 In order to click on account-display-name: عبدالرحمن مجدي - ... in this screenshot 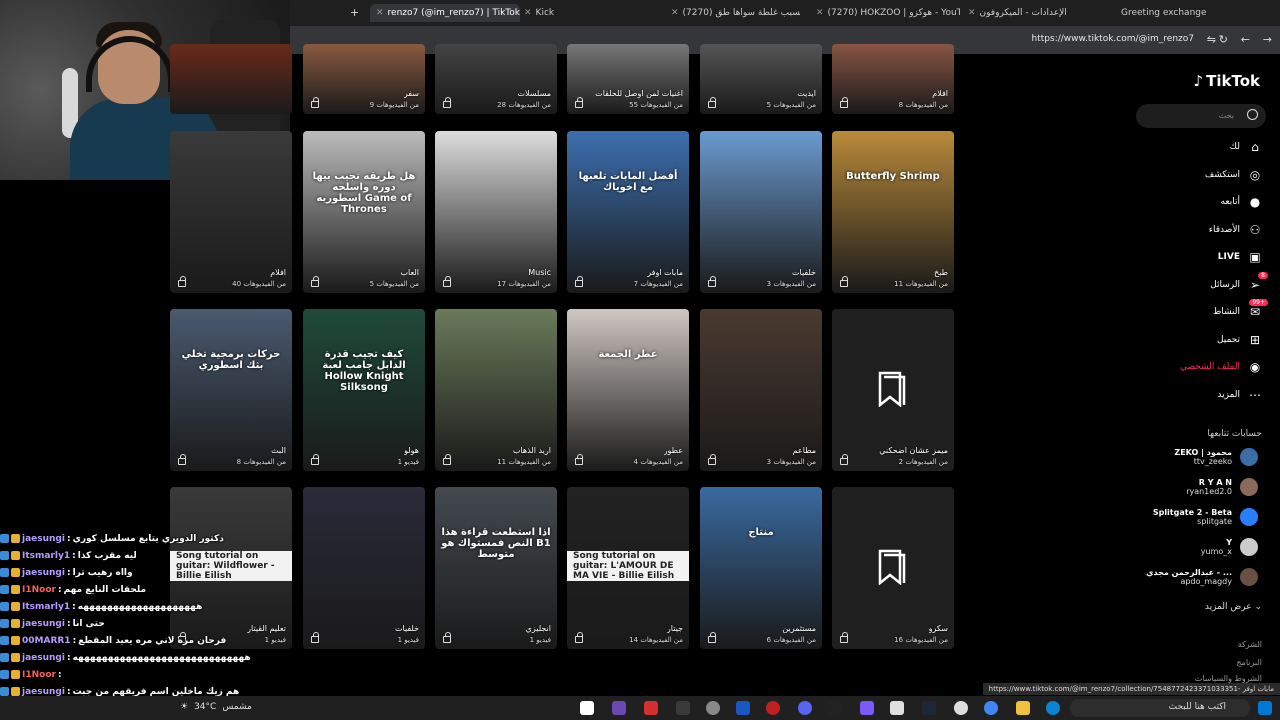, I will do `click(1189, 572)`.